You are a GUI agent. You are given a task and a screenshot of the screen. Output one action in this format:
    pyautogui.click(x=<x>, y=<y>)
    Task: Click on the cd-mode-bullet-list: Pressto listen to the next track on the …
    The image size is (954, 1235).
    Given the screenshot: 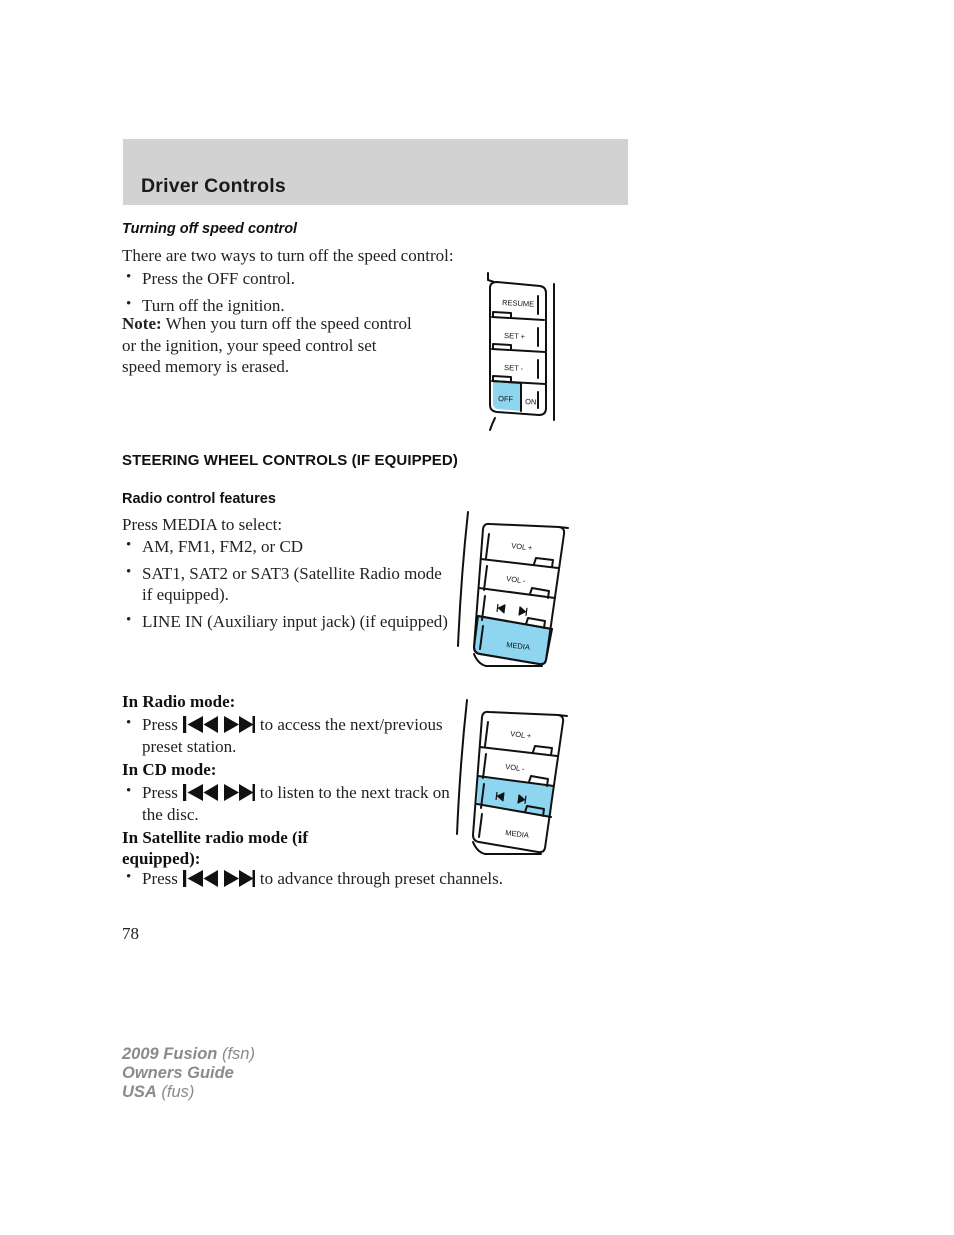 What is the action you would take?
    pyautogui.click(x=292, y=803)
    